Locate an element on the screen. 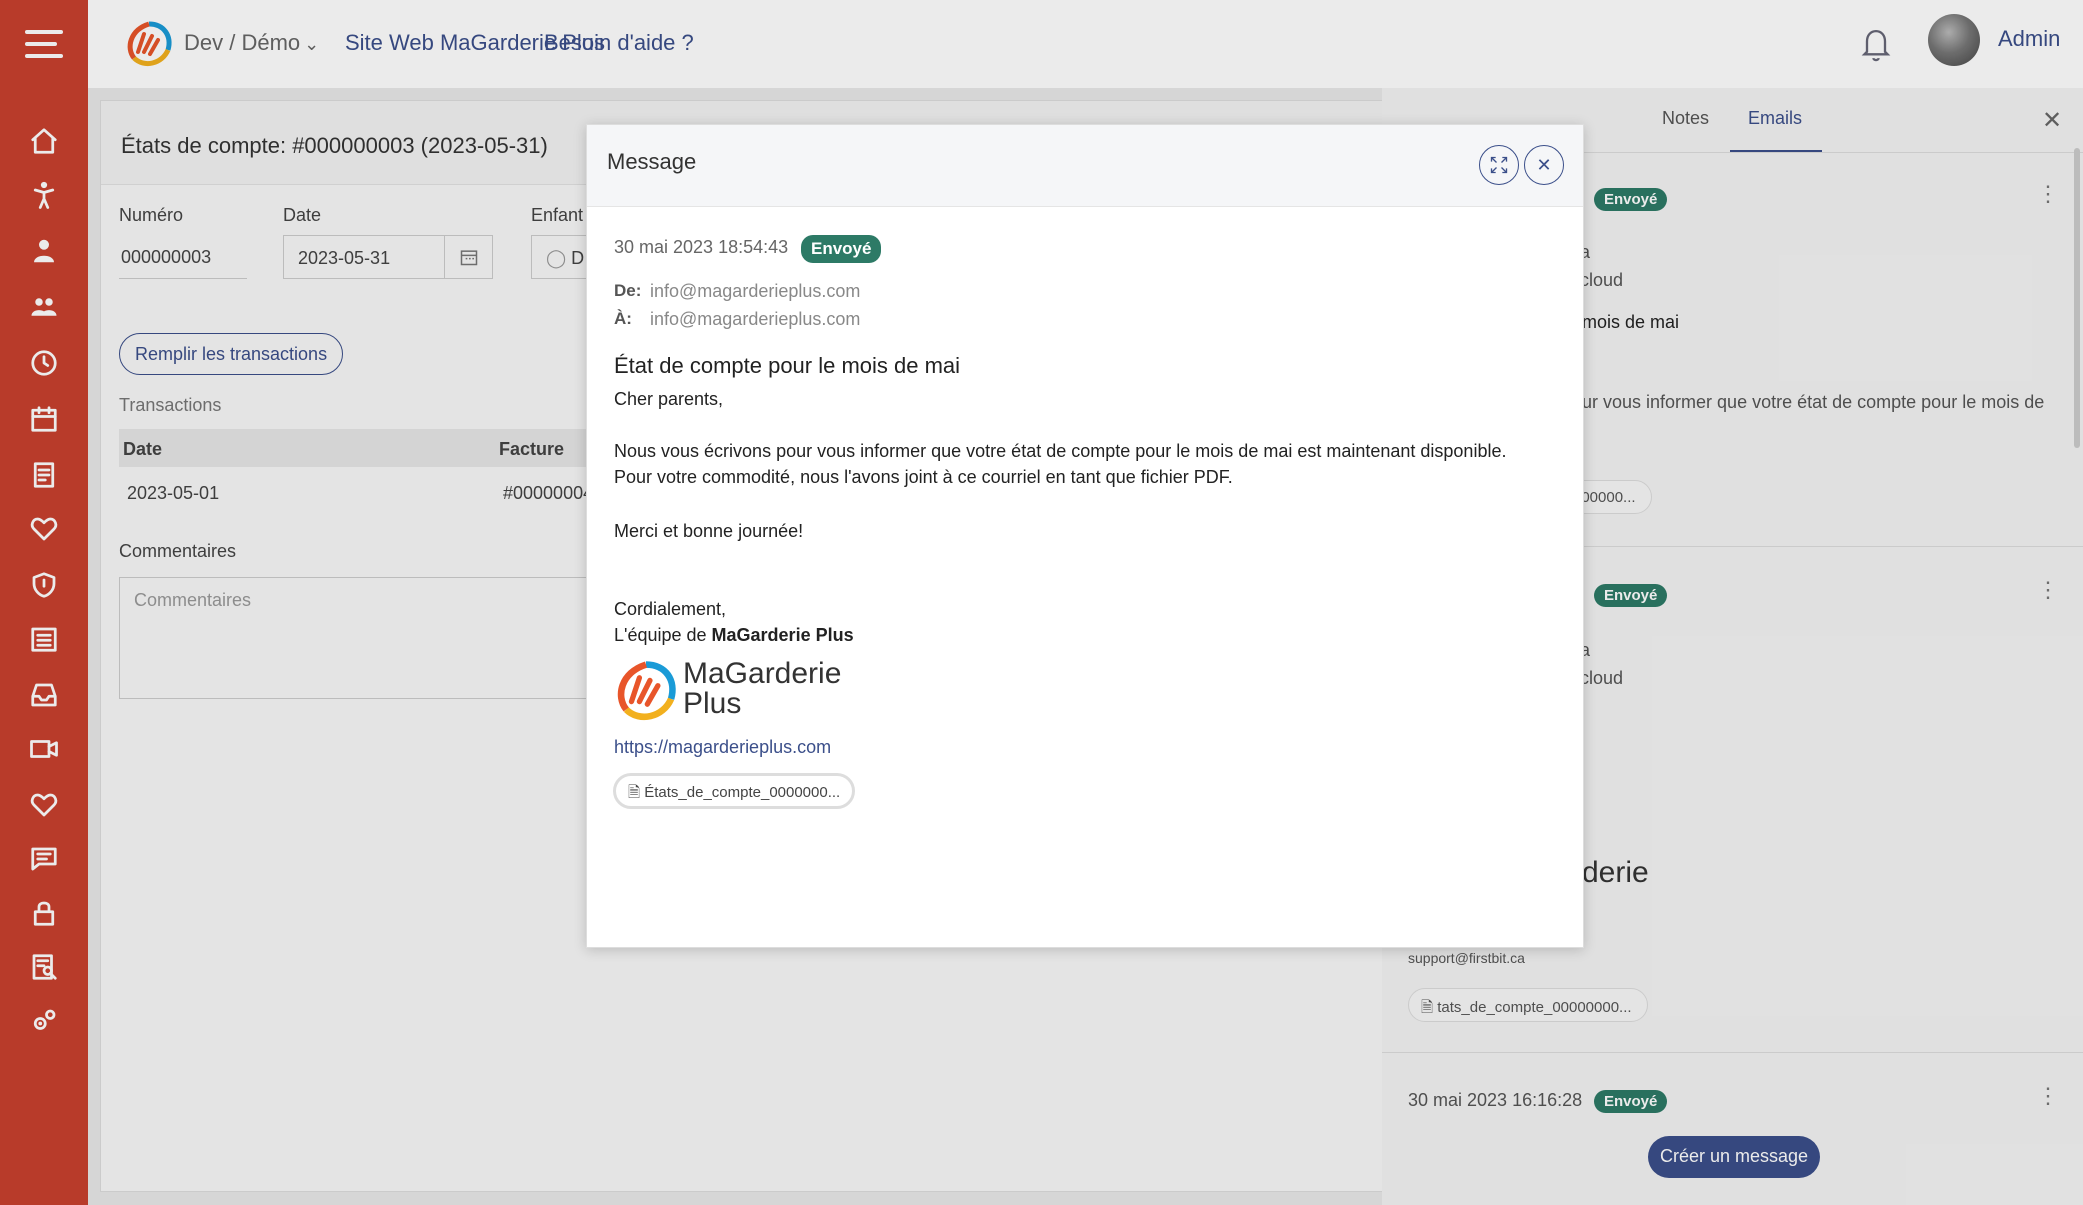 This screenshot has height=1205, width=2083. pdf-file-icon: 🗎 is located at coordinates (634, 792).